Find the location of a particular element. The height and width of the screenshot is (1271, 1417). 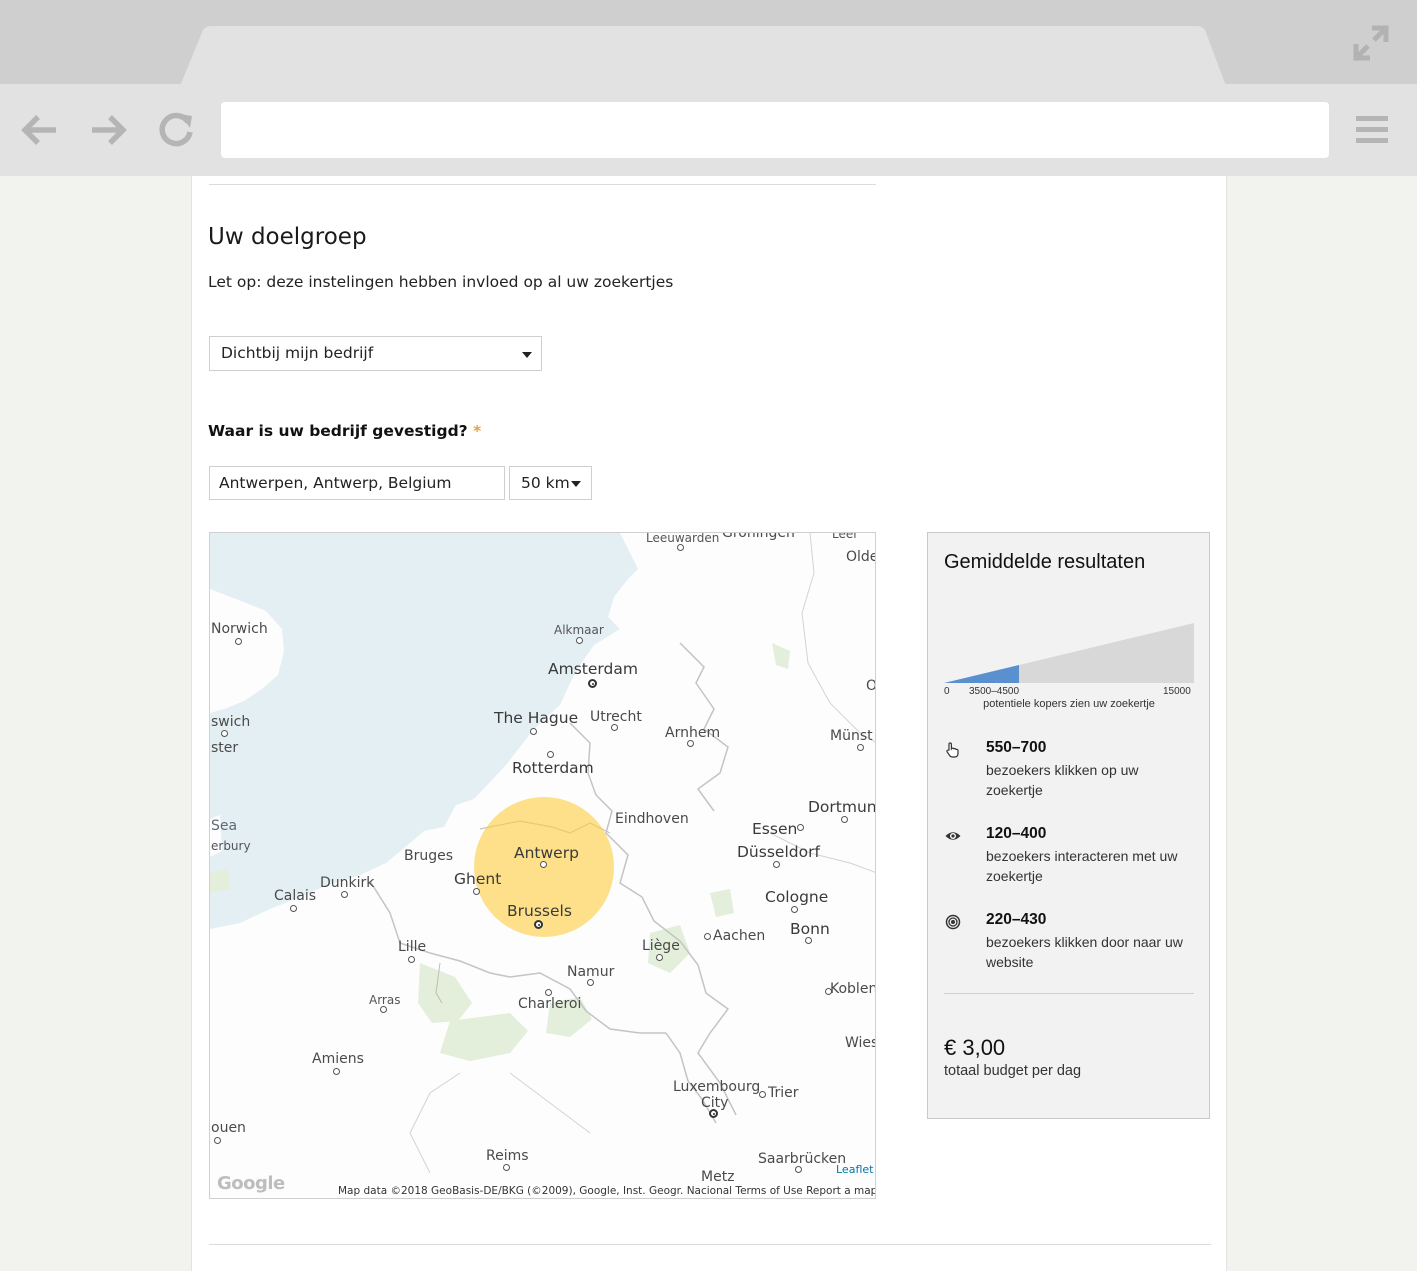

map-city-label: Essen is located at coordinates (775, 829).